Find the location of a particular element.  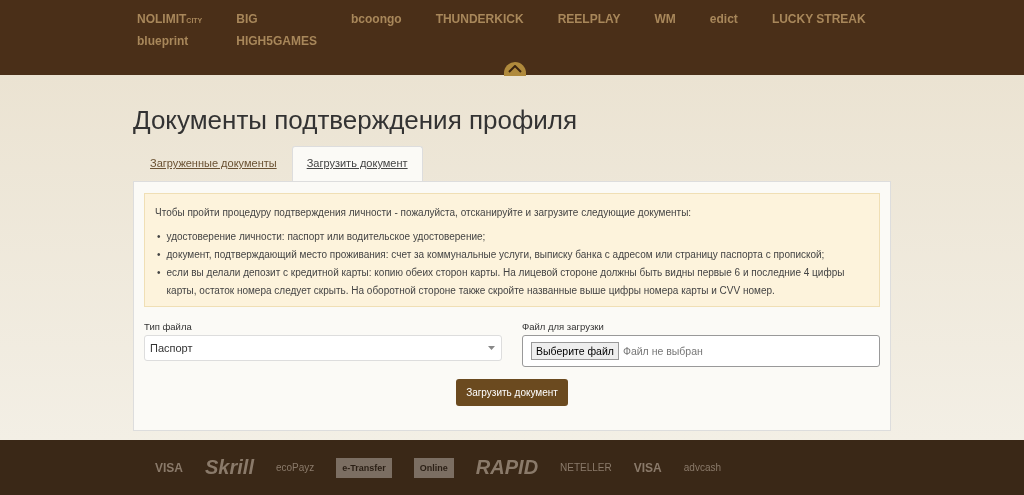

payment-logo: e-Transfer is located at coordinates (364, 467).